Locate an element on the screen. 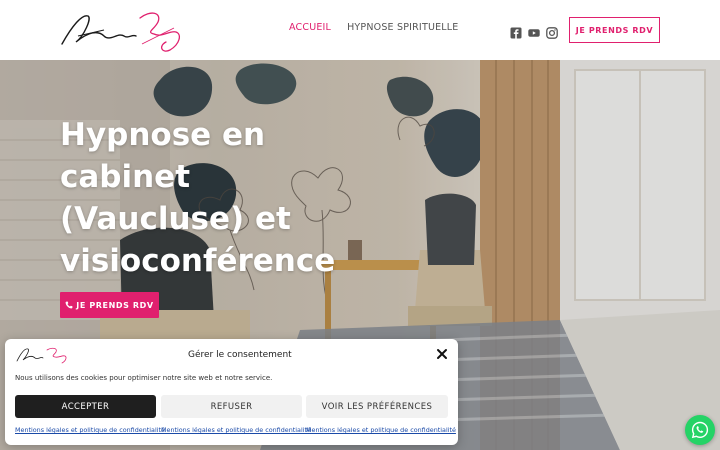 The width and height of the screenshot is (720, 450). whatsapp-icon is located at coordinates (700, 430).